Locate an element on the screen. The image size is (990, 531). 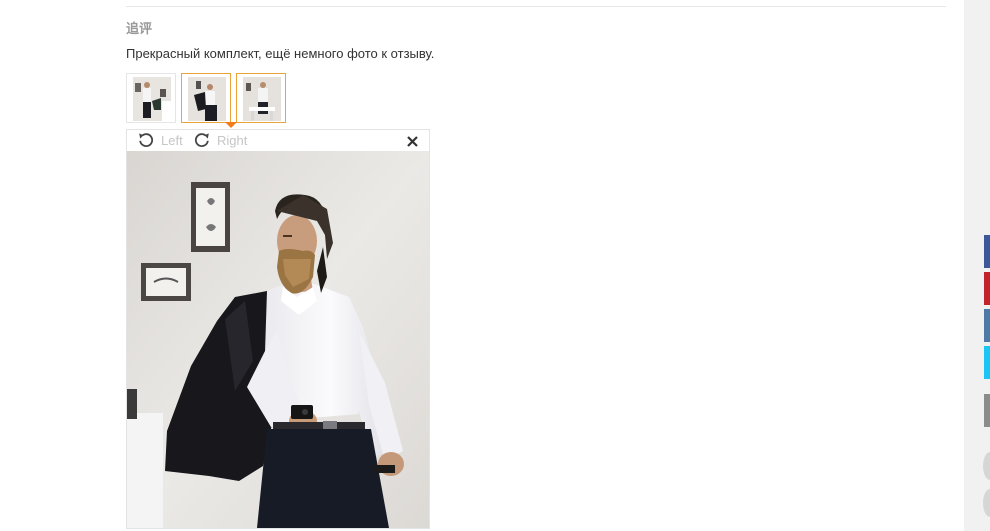
share-facebook-button is located at coordinates (987, 251).